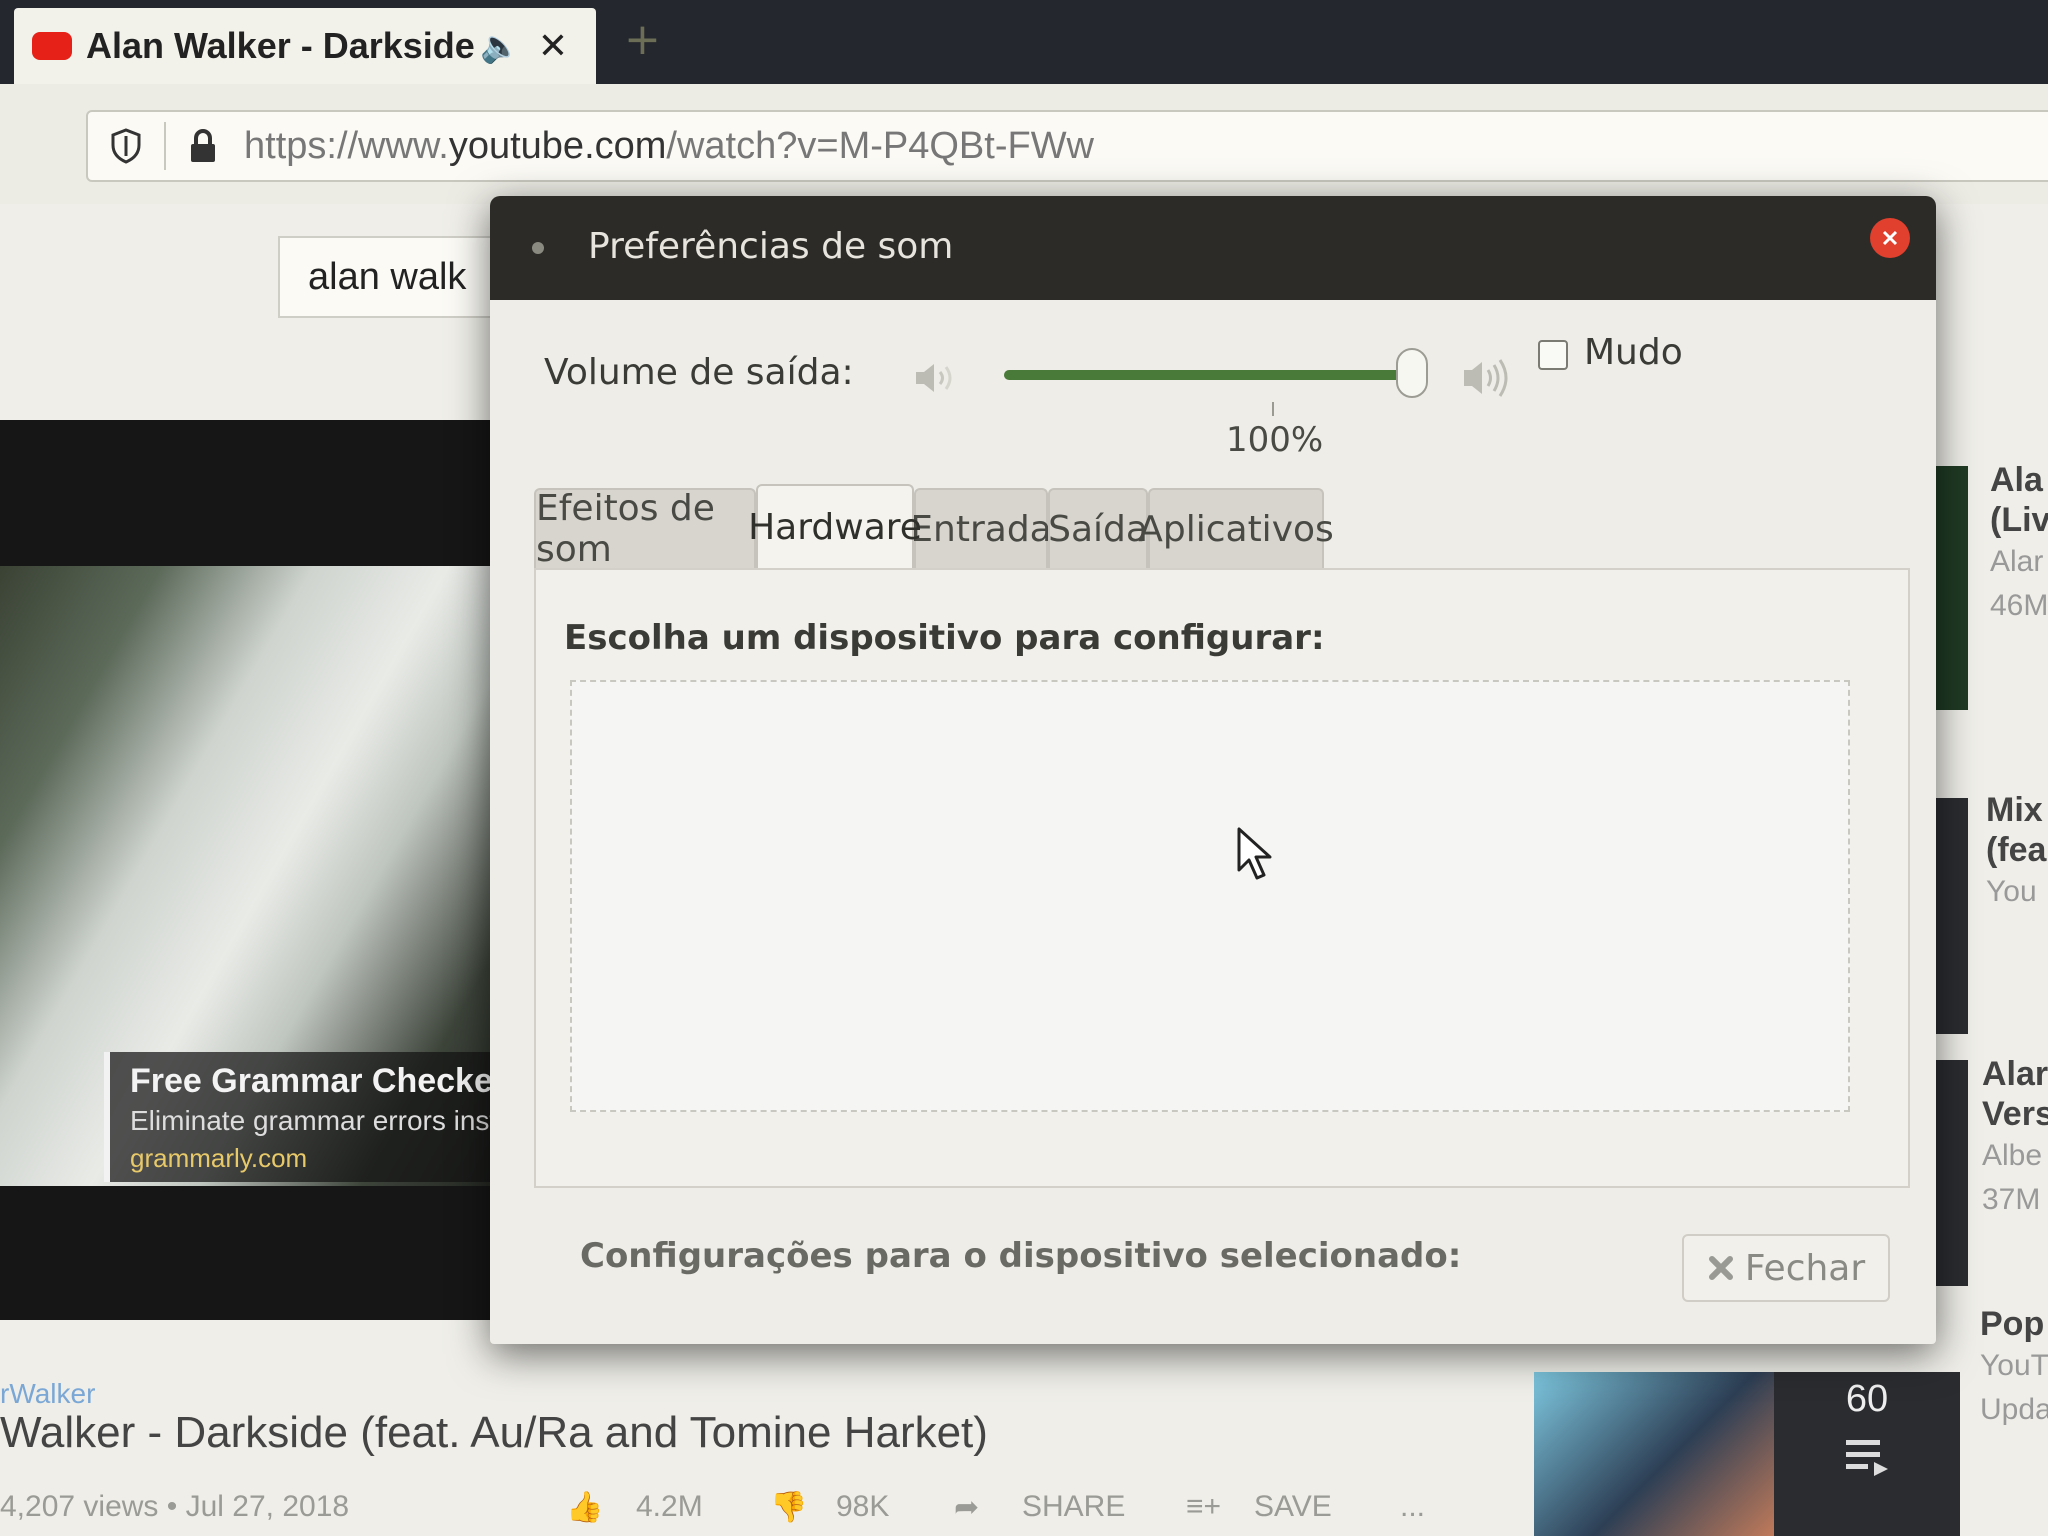  Describe the element at coordinates (1654, 1454) in the screenshot. I see `mix-thumbnail` at that location.